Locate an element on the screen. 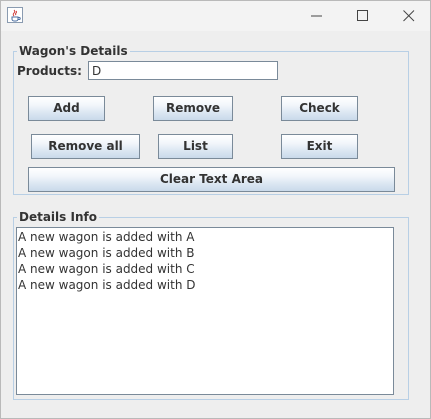 The height and width of the screenshot is (419, 431). products-label: Products: is located at coordinates (49, 71).